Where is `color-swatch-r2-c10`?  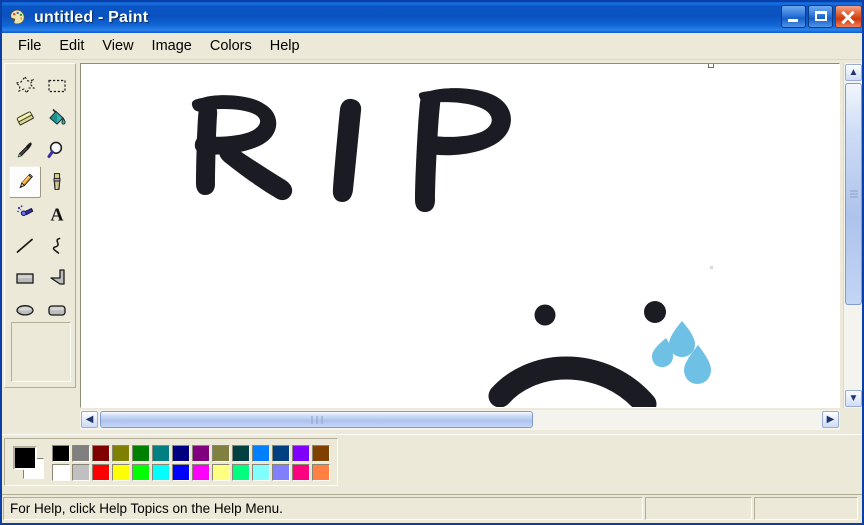 color-swatch-r2-c10 is located at coordinates (241, 472).